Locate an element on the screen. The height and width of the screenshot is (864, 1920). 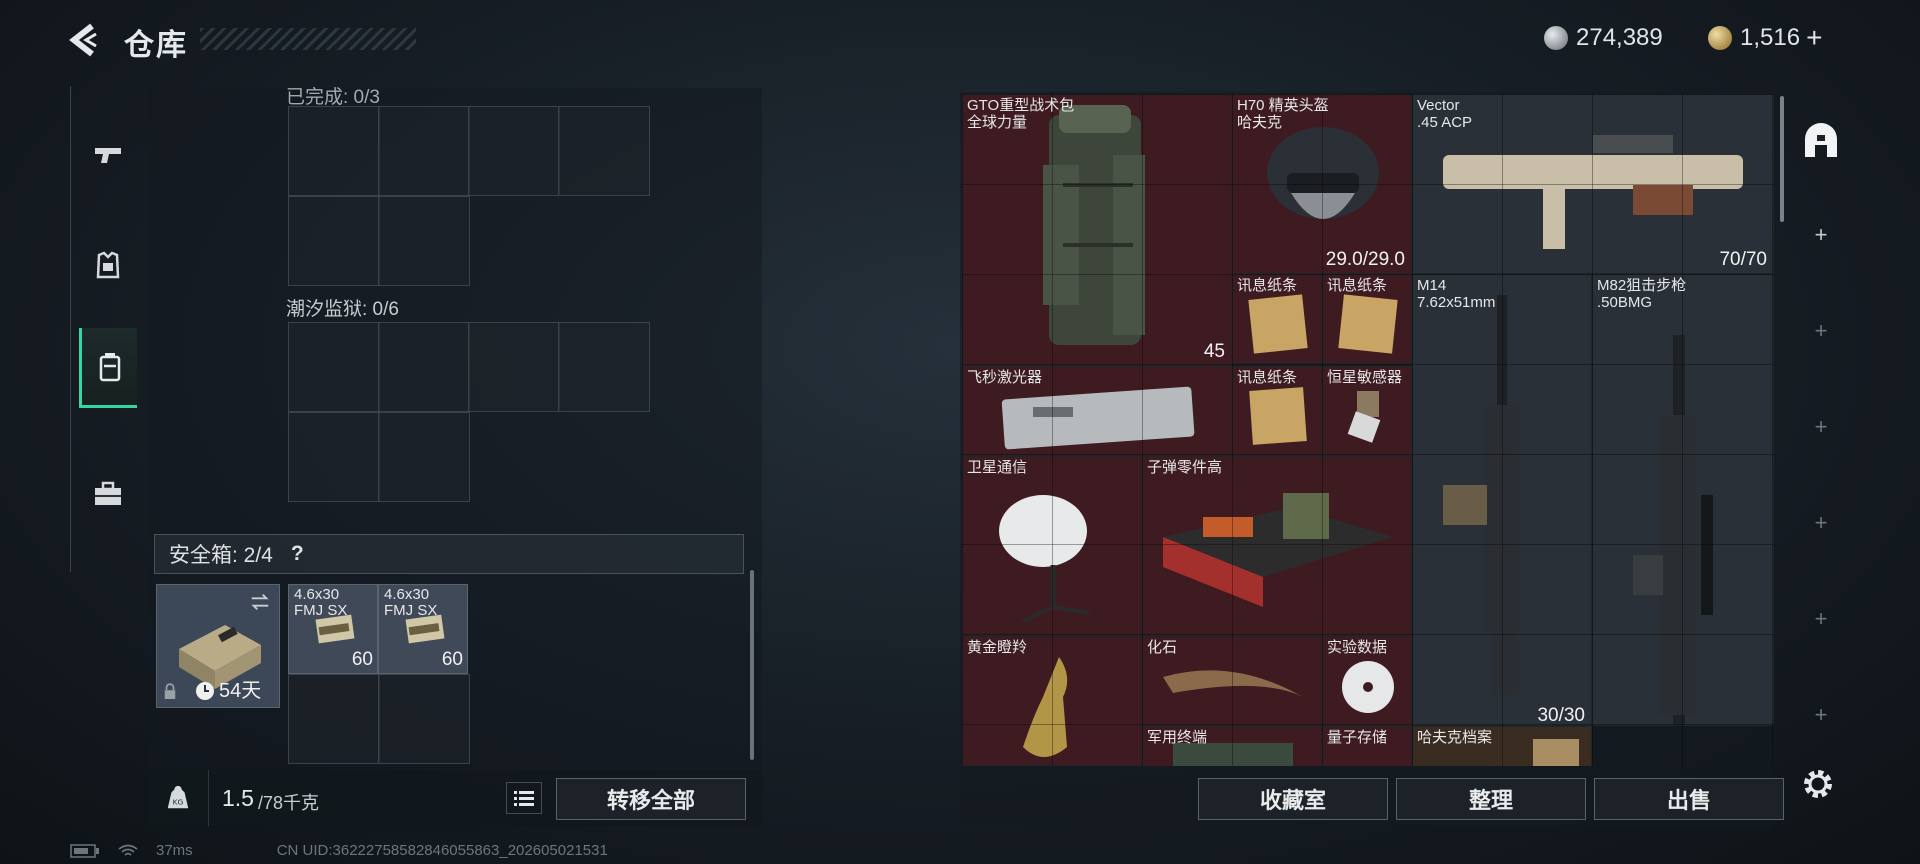
inventory-item-golden-antelope: 黄金瞪羚 is located at coordinates (1052, 701).